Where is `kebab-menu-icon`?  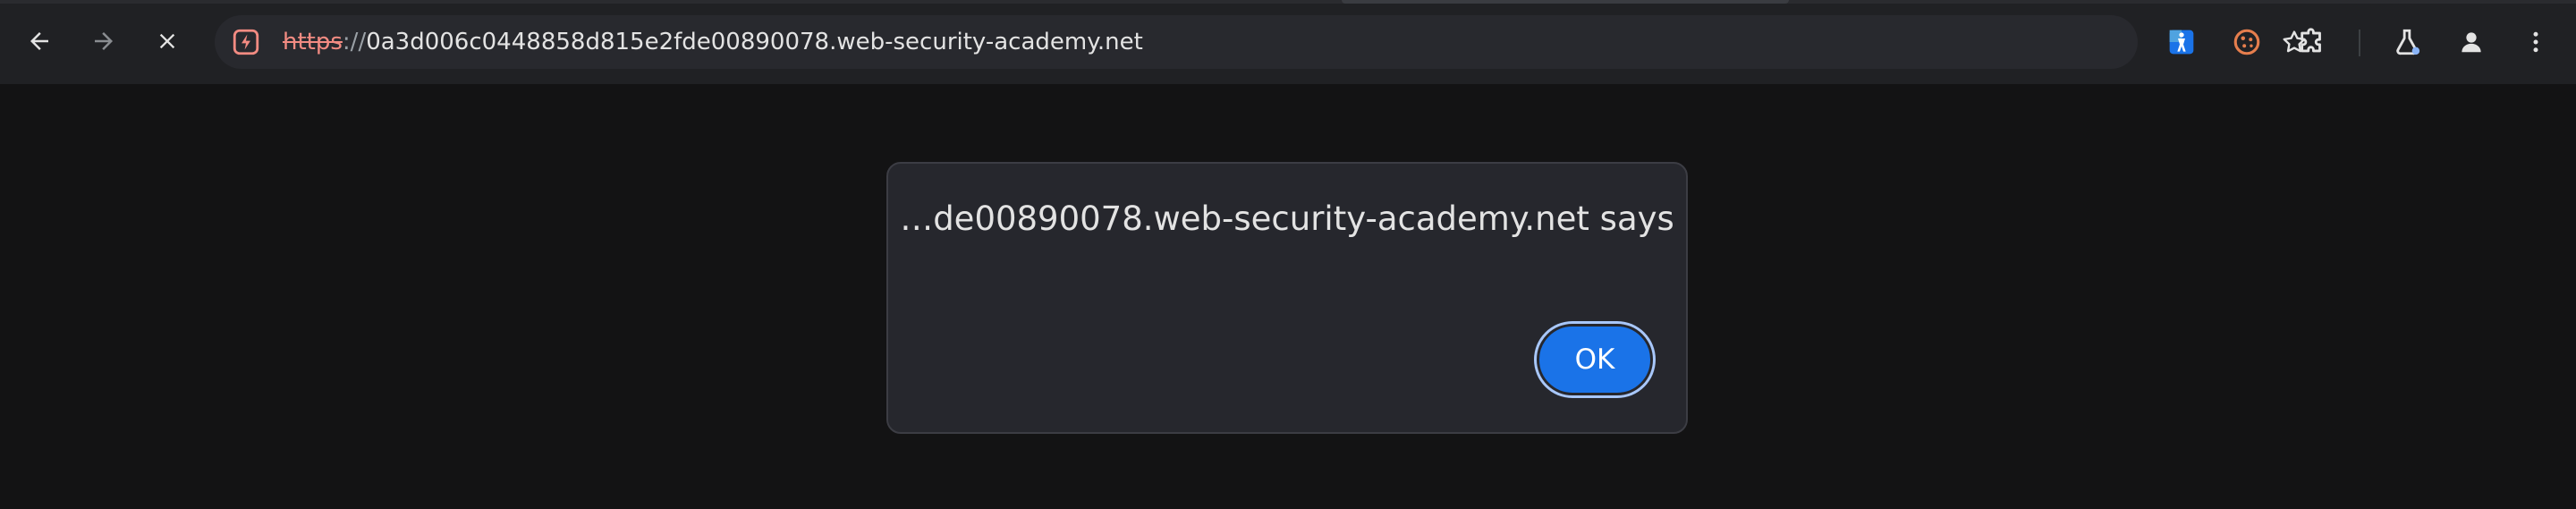 kebab-menu-icon is located at coordinates (2535, 42).